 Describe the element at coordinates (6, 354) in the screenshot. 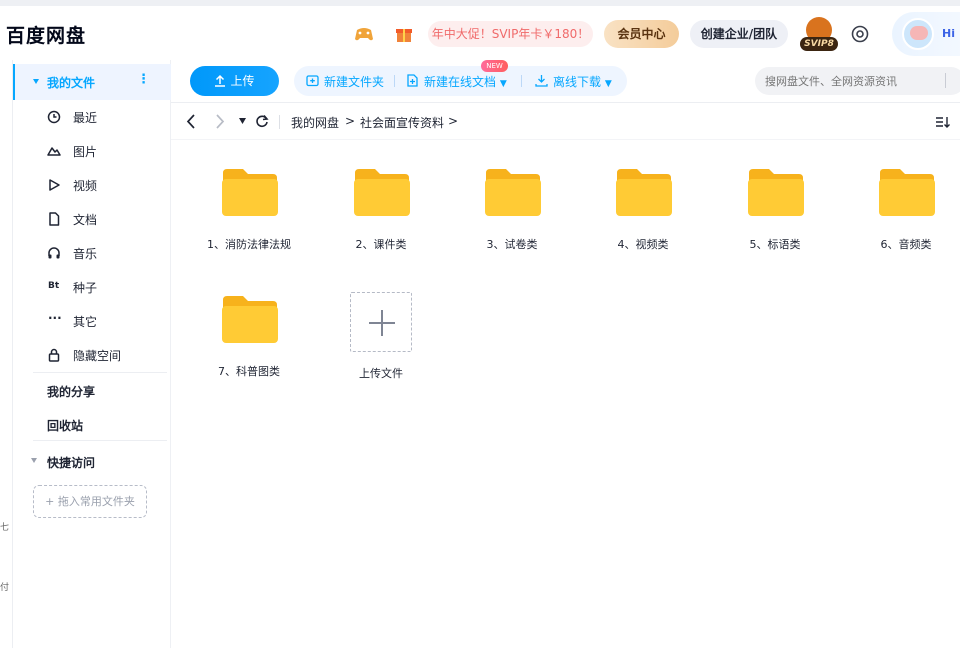

I see `left-edge-panel: 七 付` at that location.